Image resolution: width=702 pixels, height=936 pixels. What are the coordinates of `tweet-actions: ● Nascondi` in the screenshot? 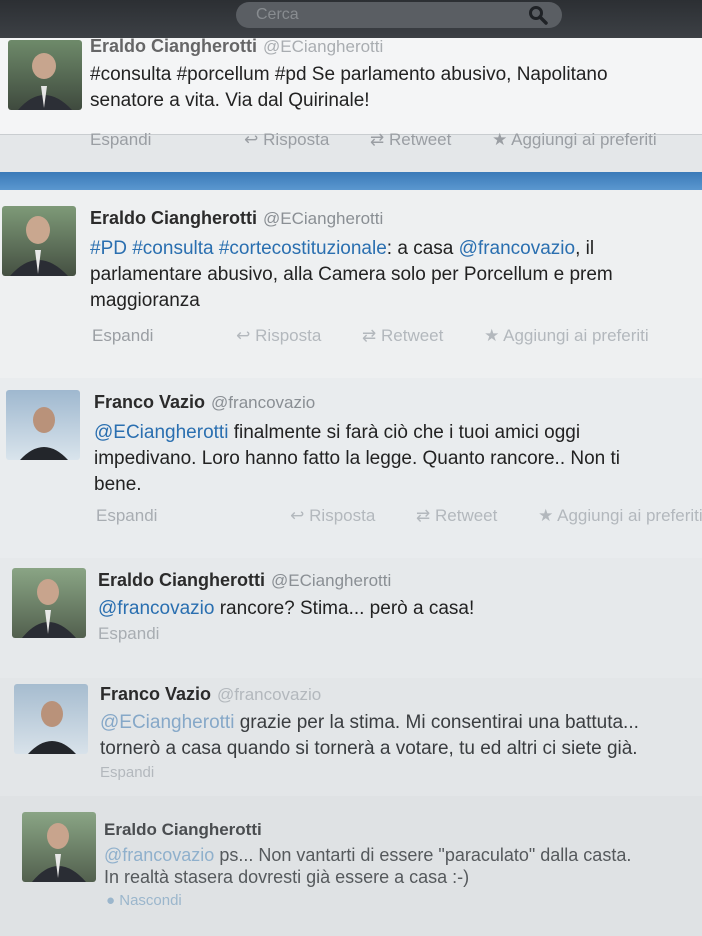 It's located at (162, 900).